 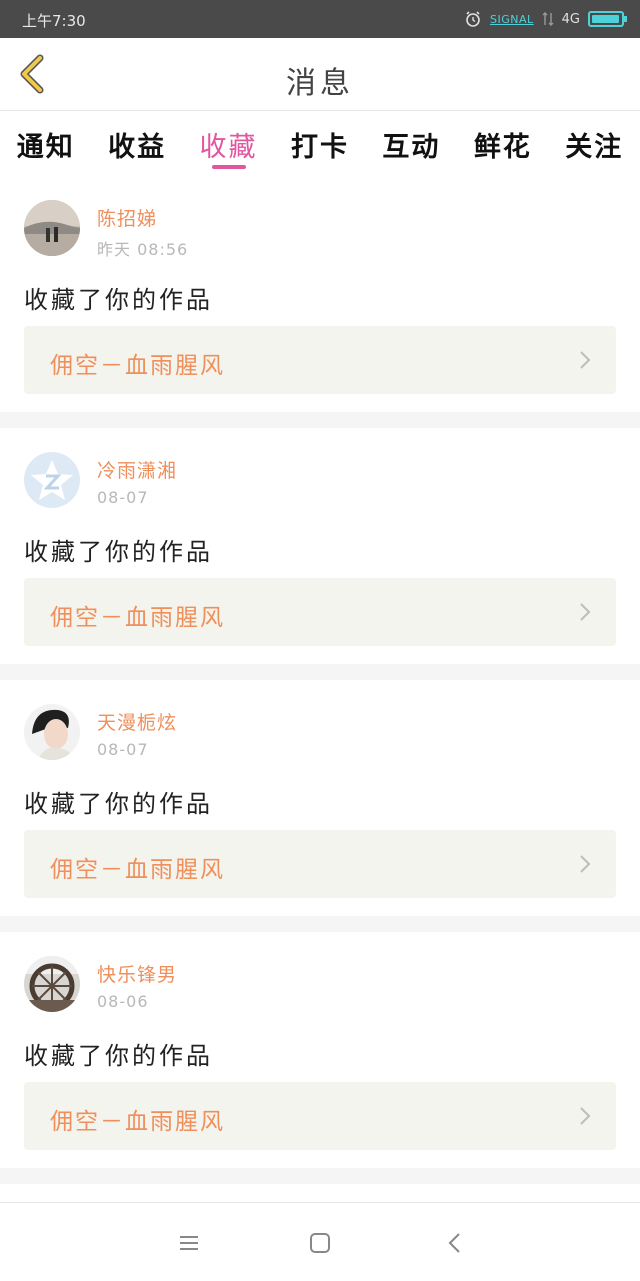 What do you see at coordinates (137, 973) in the screenshot?
I see `username: 快乐锋男` at bounding box center [137, 973].